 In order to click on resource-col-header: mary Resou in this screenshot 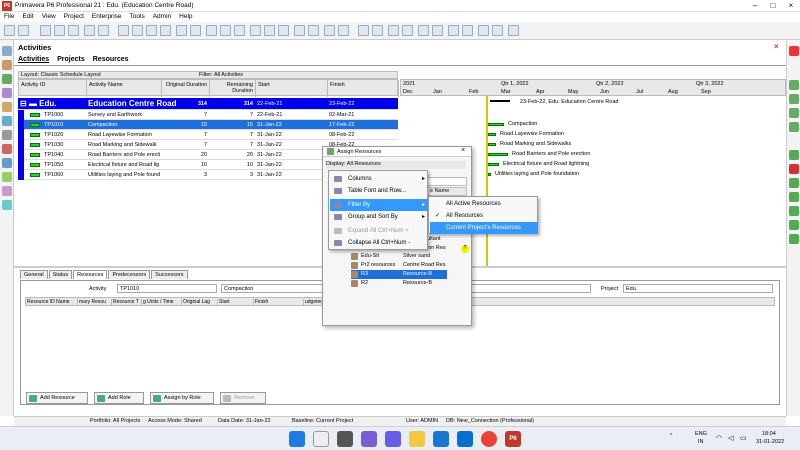, I will do `click(95, 302)`.